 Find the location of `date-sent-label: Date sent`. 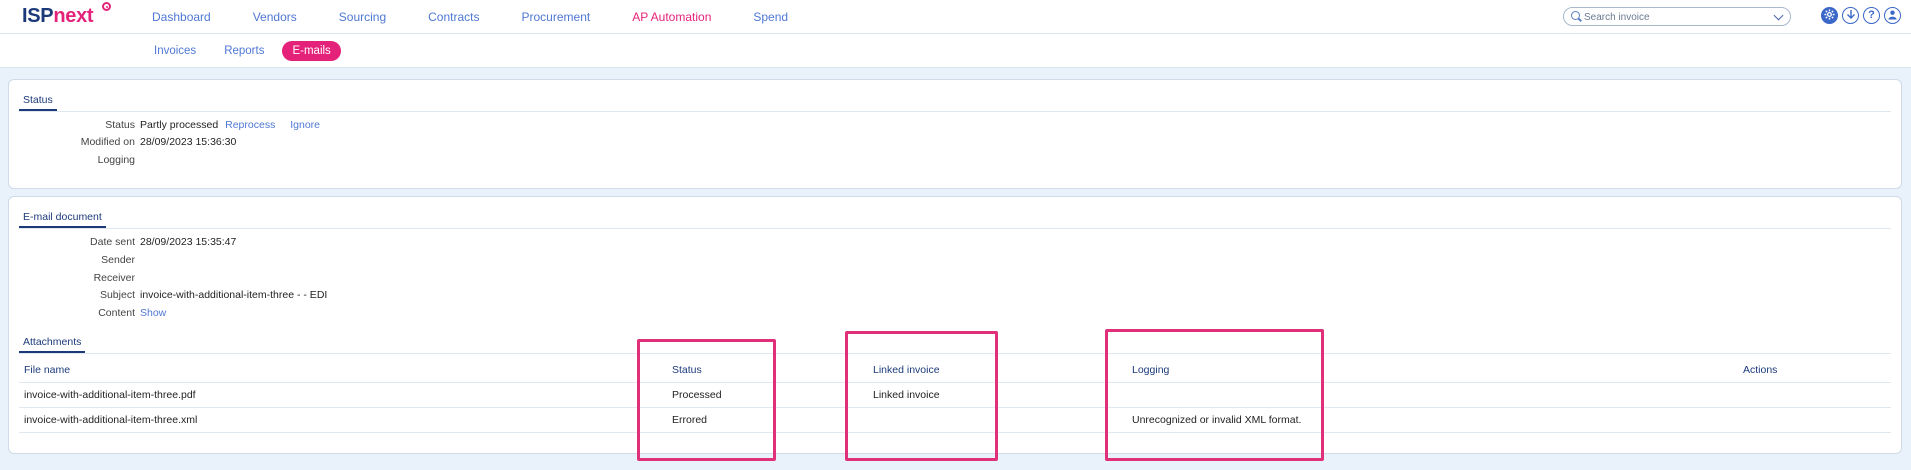

date-sent-label: Date sent is located at coordinates (112, 242).